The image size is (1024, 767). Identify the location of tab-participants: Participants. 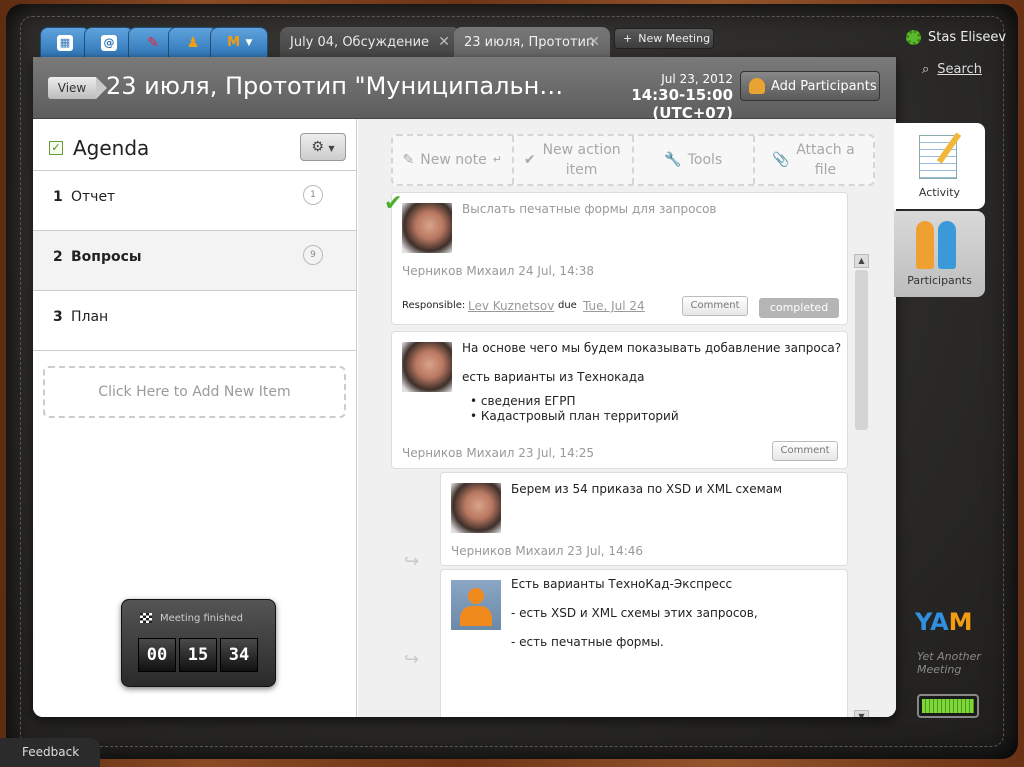
(939, 254).